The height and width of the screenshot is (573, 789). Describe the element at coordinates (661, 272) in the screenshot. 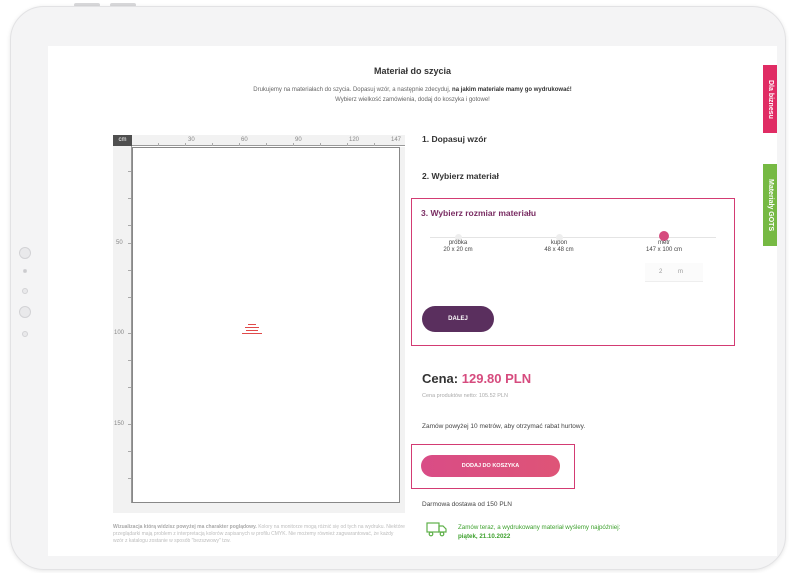

I see `quantity-value: 2` at that location.